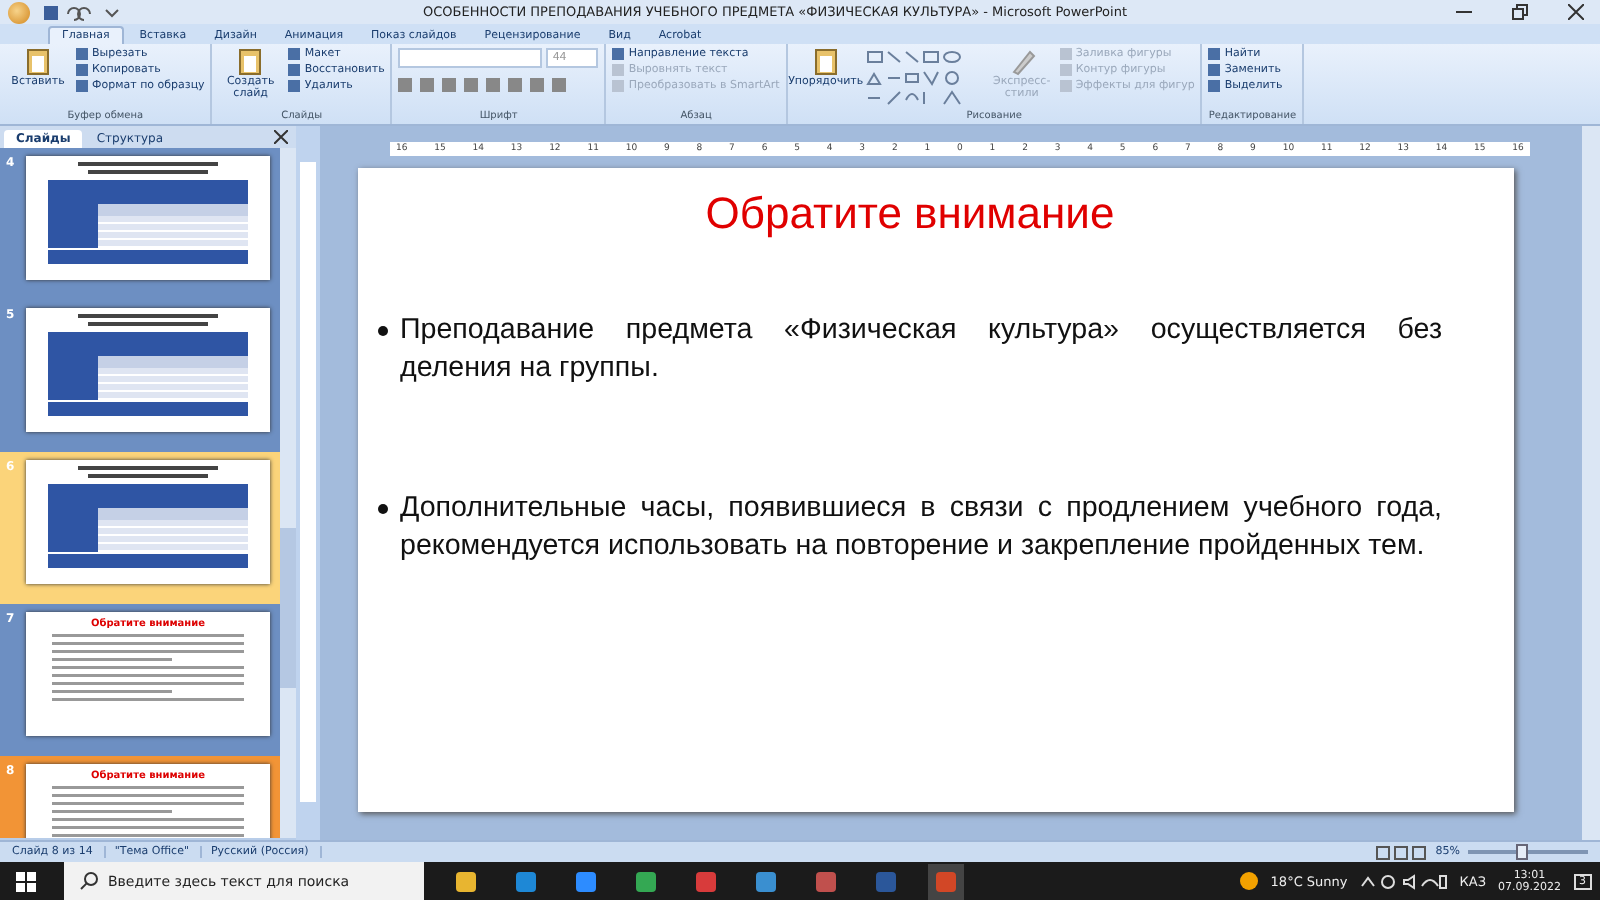 The image size is (1600, 900). Describe the element at coordinates (1401, 852) in the screenshot. I see `view-buttons-icon` at that location.